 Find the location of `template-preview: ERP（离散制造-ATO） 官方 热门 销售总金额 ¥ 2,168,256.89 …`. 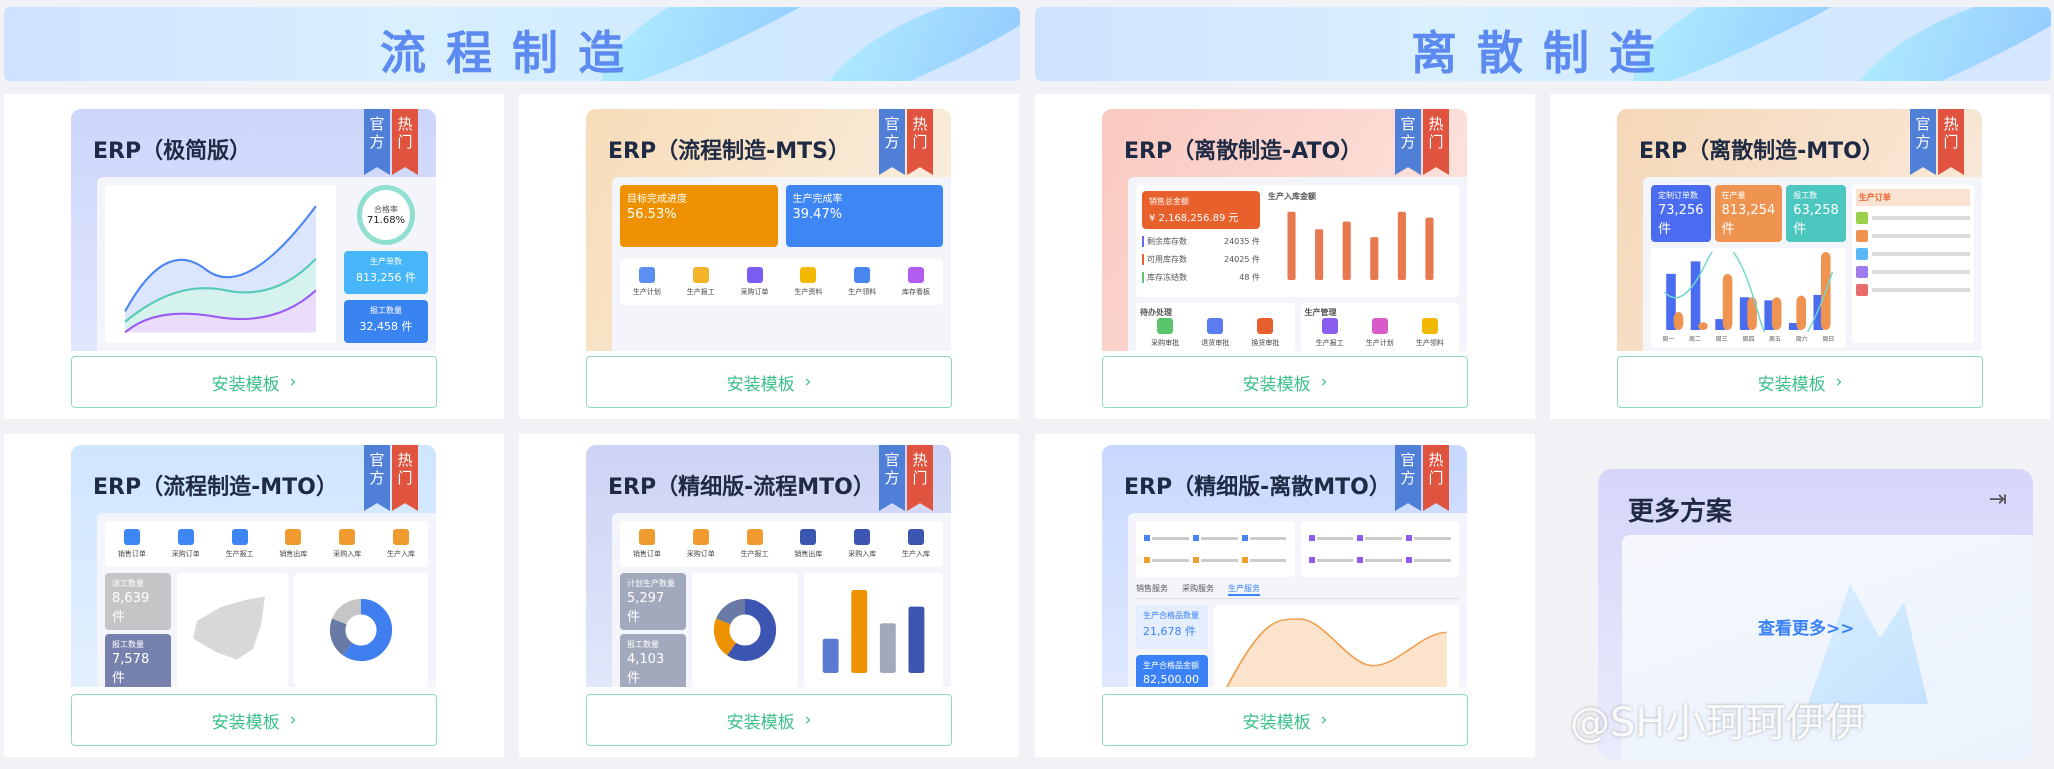

template-preview: ERP（离散制造-ATO） 官方 热门 销售总金额 ¥ 2,168,256.89 … is located at coordinates (1284, 230).